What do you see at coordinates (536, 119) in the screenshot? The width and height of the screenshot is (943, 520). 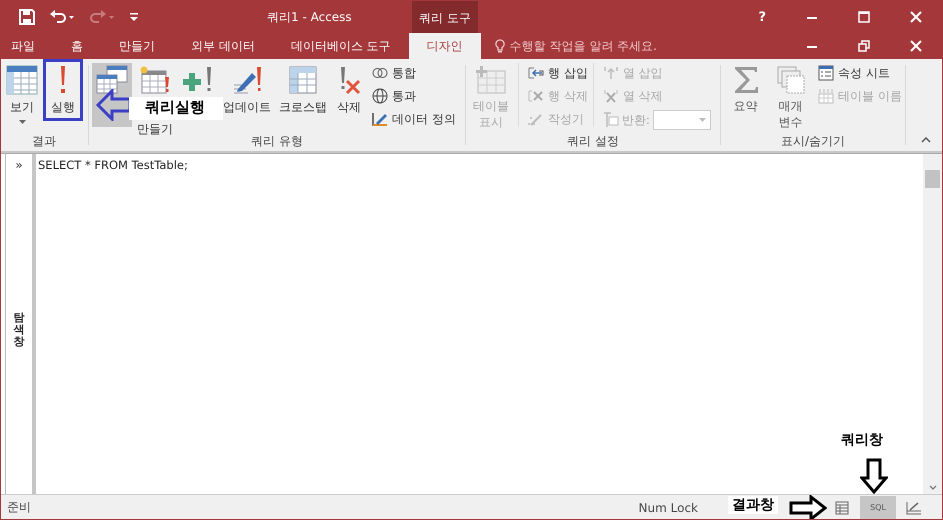 I see `wand-icon` at bounding box center [536, 119].